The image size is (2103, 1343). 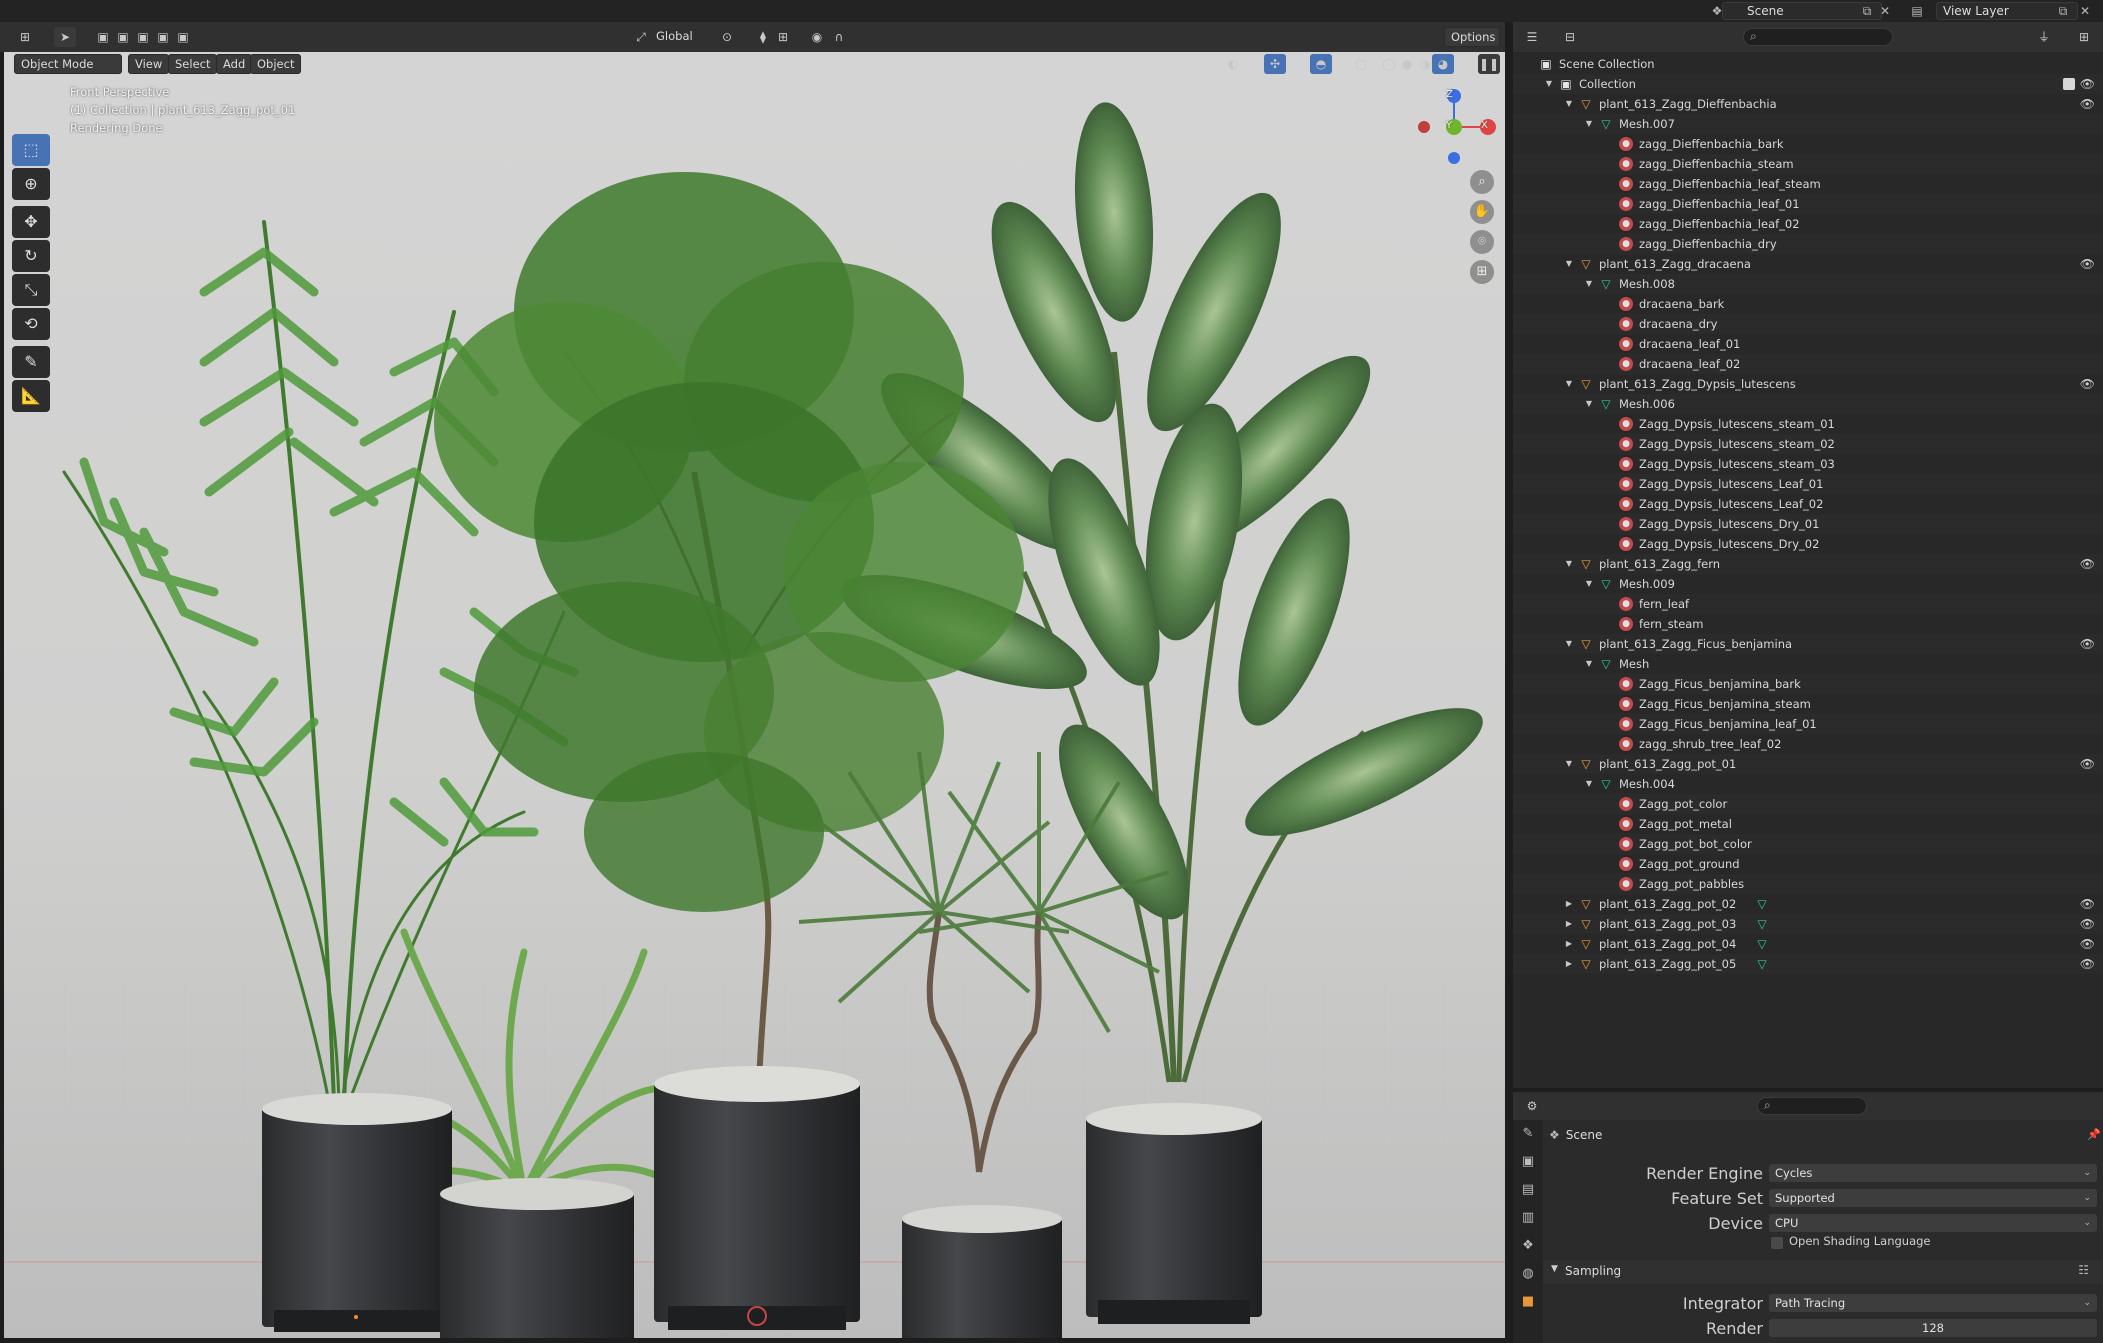 I want to click on visibility-icon: ◐, so click(x=1233, y=64).